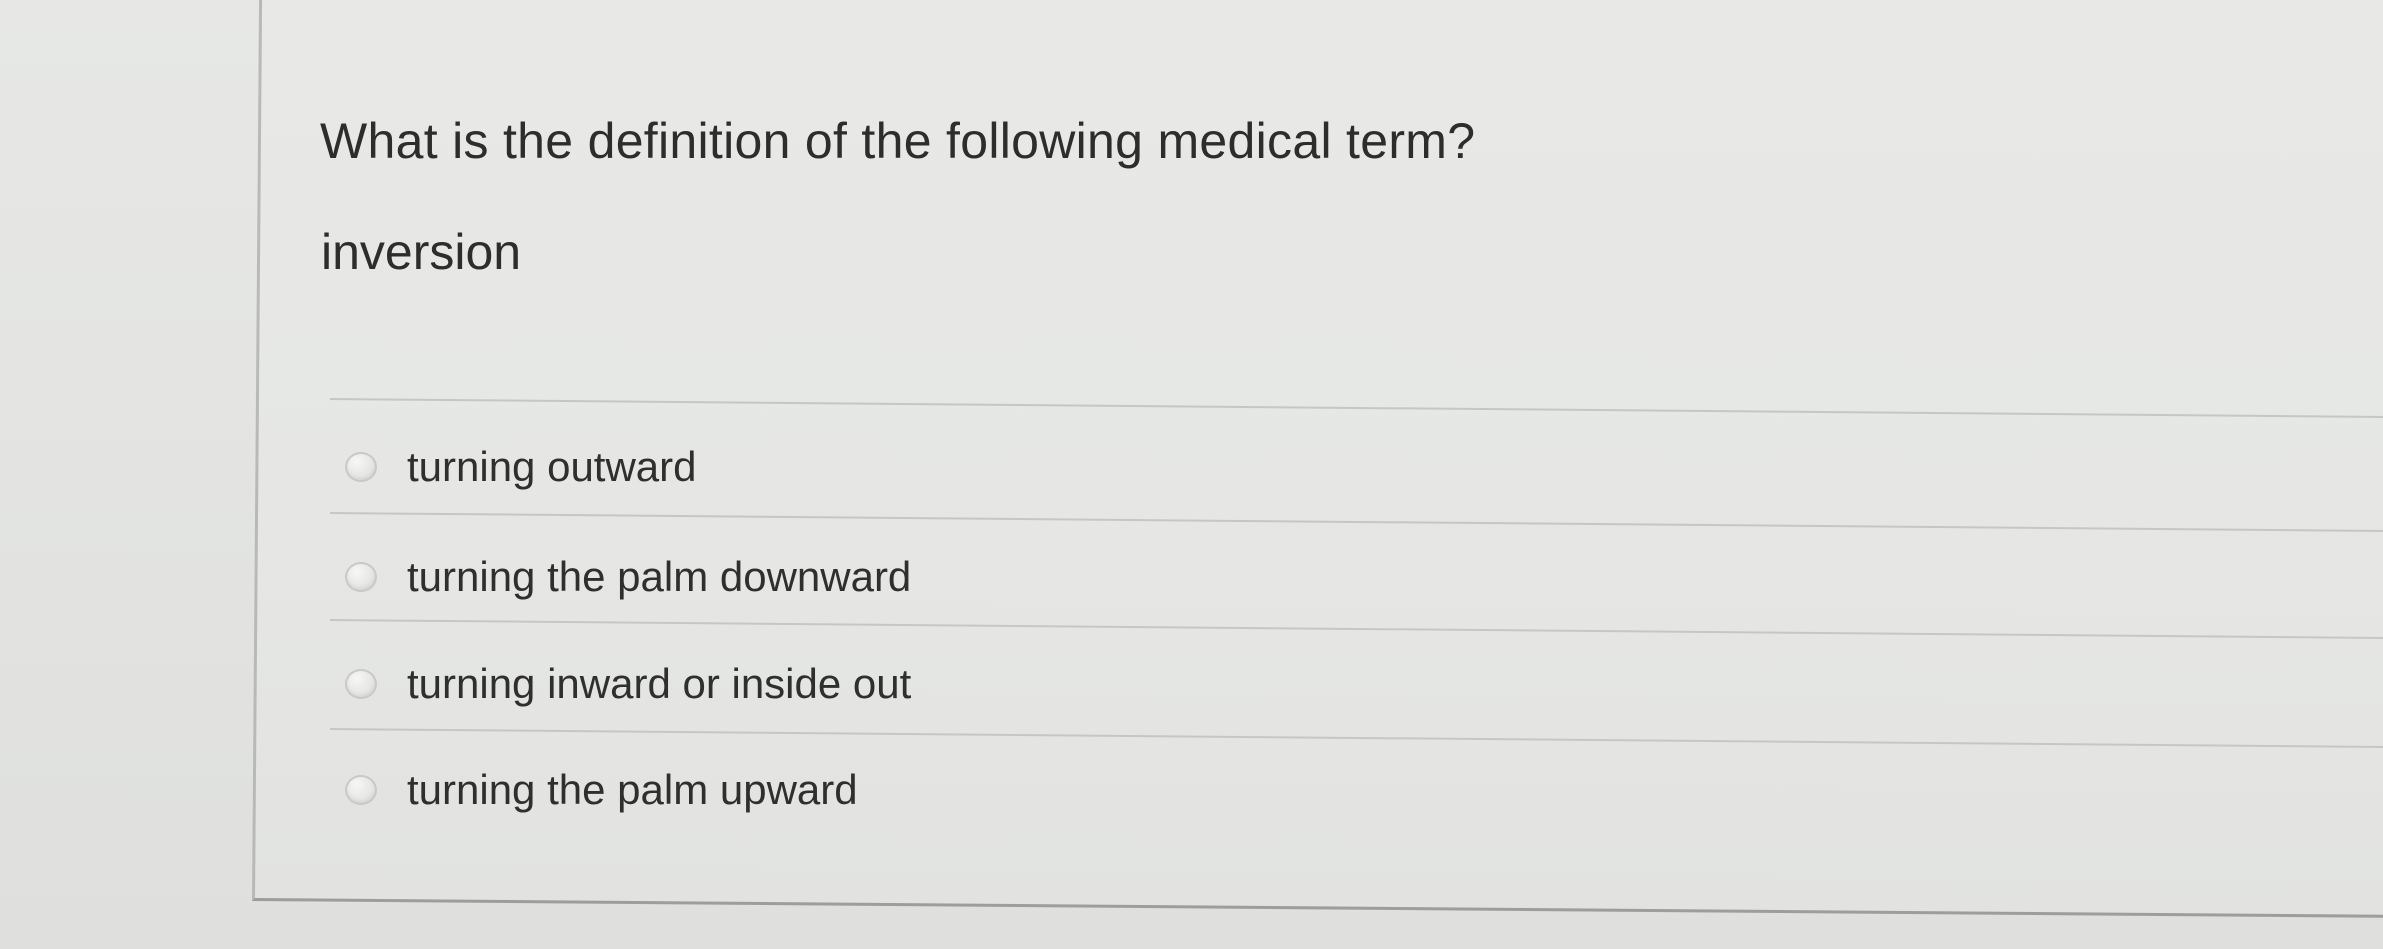 This screenshot has width=2383, height=949. What do you see at coordinates (659, 683) in the screenshot?
I see `answer-option-label: turning inward or inside out` at bounding box center [659, 683].